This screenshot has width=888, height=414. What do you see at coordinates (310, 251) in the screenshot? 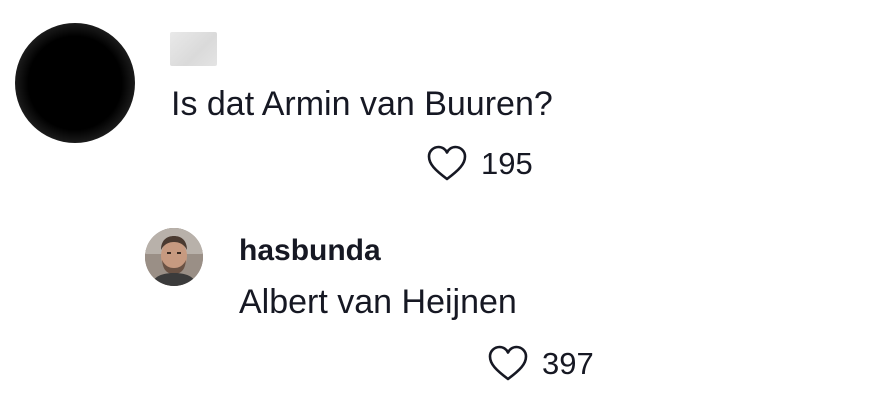
I see `reply-username: hasbunda` at bounding box center [310, 251].